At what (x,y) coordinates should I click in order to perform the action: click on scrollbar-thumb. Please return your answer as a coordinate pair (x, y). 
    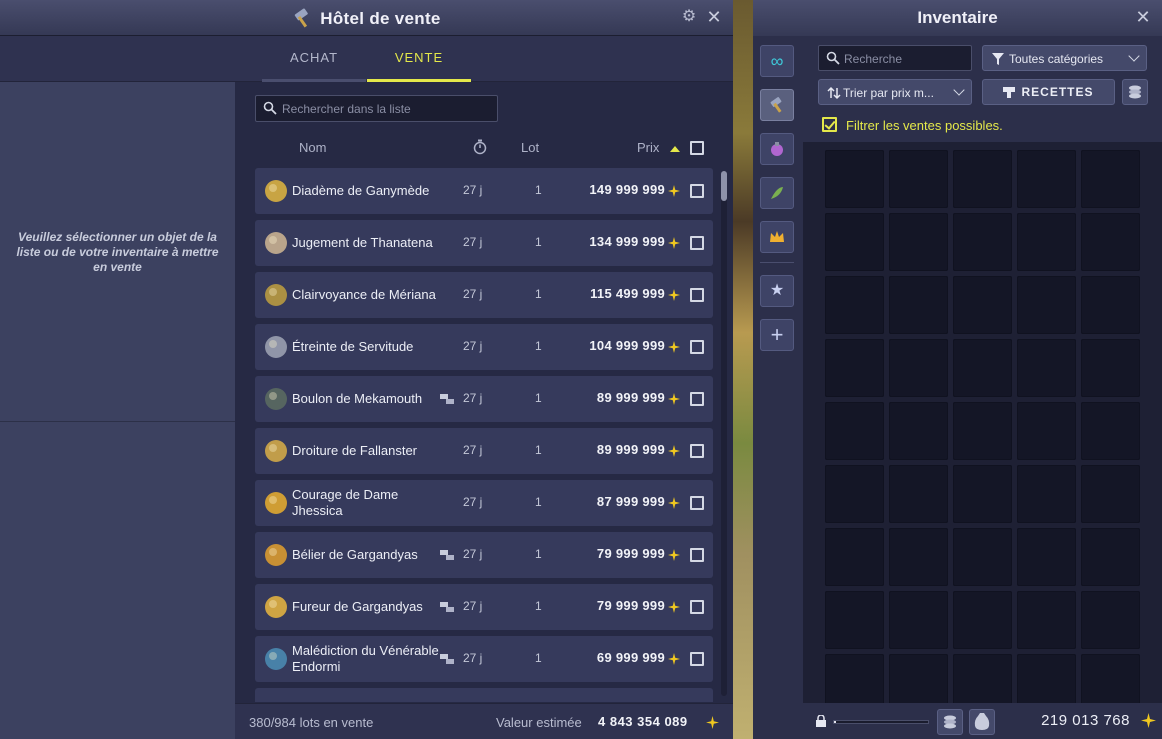
    Looking at the image, I should click on (724, 186).